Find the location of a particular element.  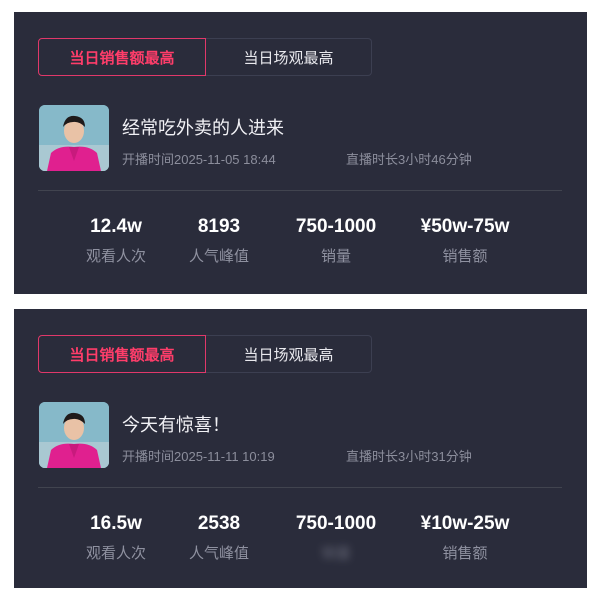

stat-revenue: ¥10w-25w 销售额 is located at coordinates (465, 538).